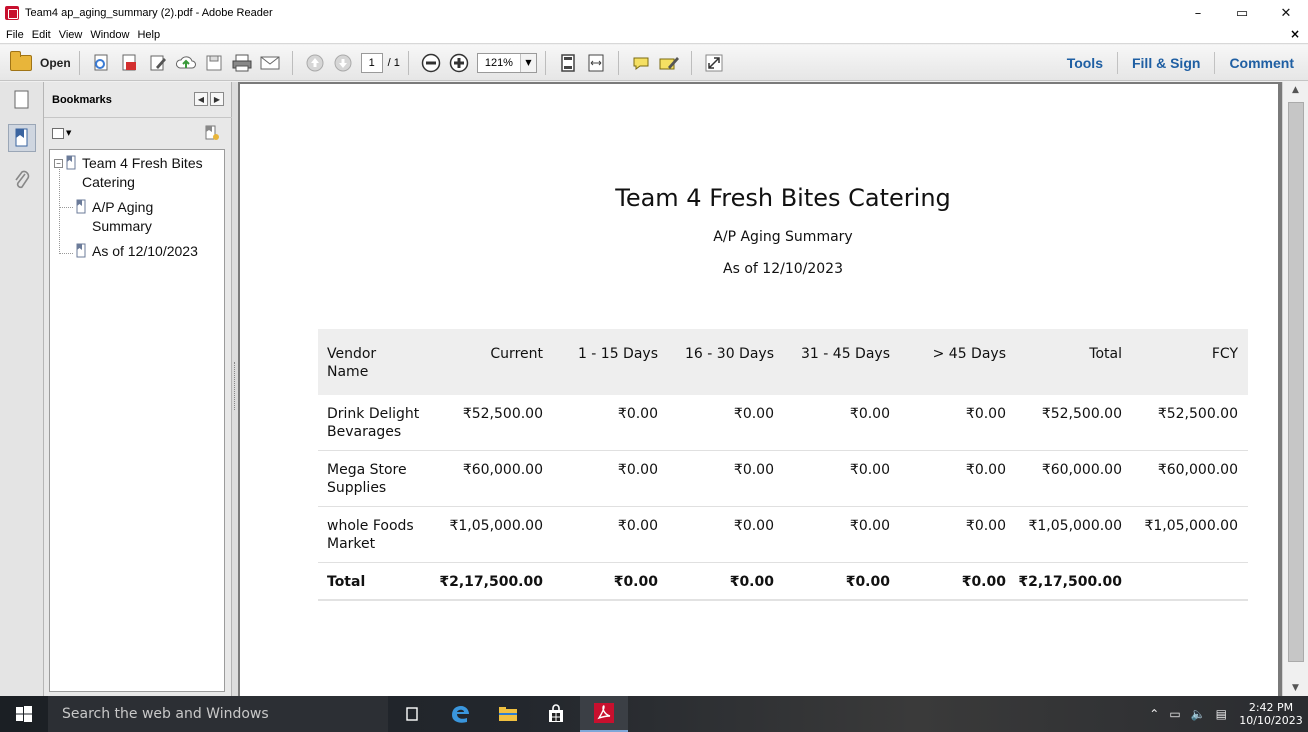 The image size is (1308, 732). Describe the element at coordinates (158, 63) in the screenshot. I see `edit-pdf-button` at that location.